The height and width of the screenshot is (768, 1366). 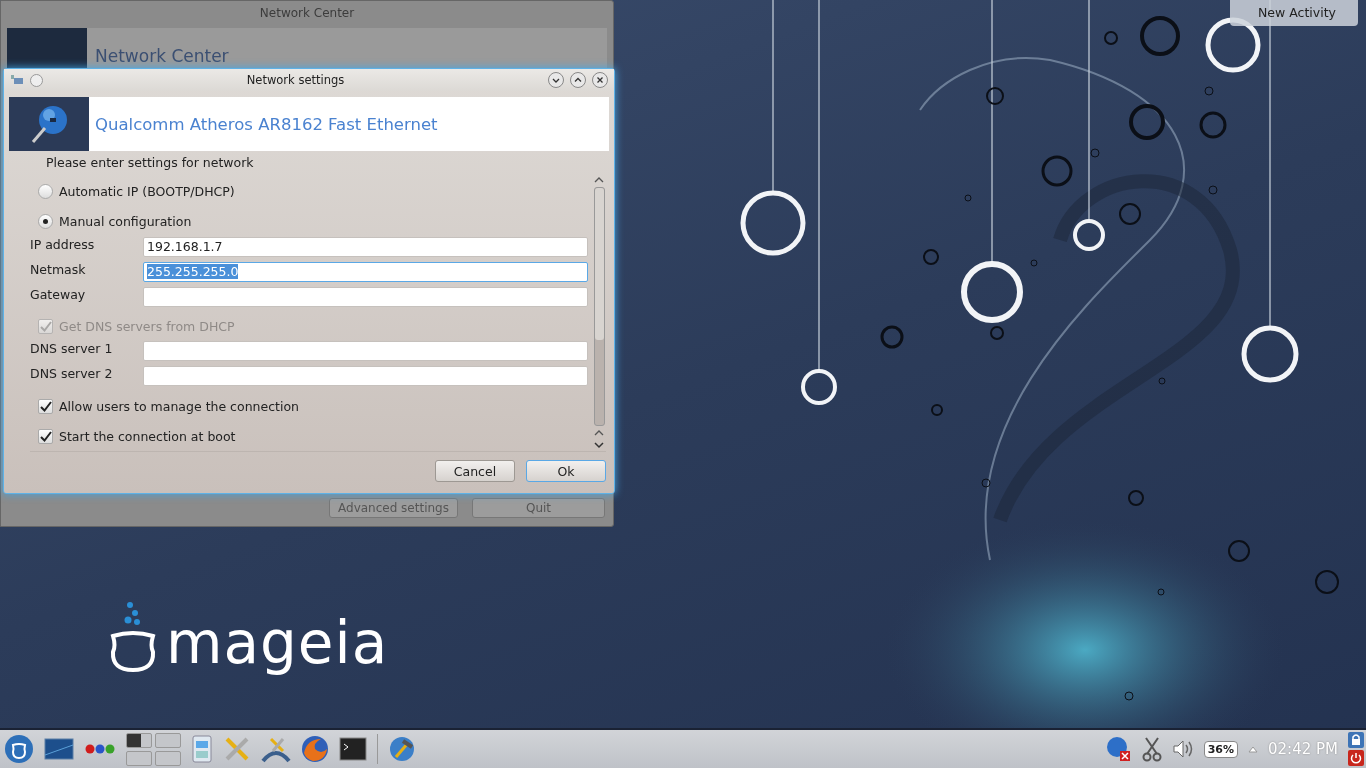 I want to click on window-title: Network Center, so click(x=307, y=13).